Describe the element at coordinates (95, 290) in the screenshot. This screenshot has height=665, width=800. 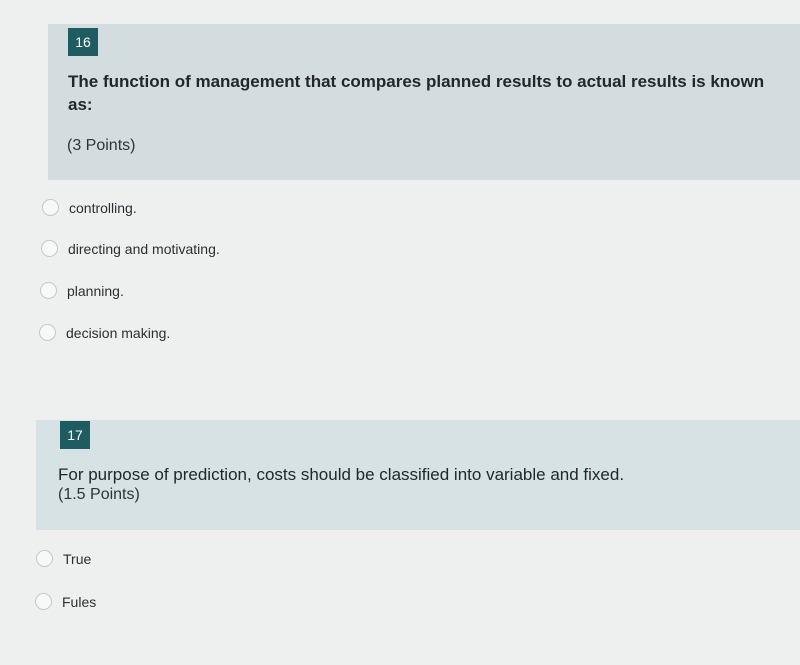
I see `option-label: planning.` at that location.